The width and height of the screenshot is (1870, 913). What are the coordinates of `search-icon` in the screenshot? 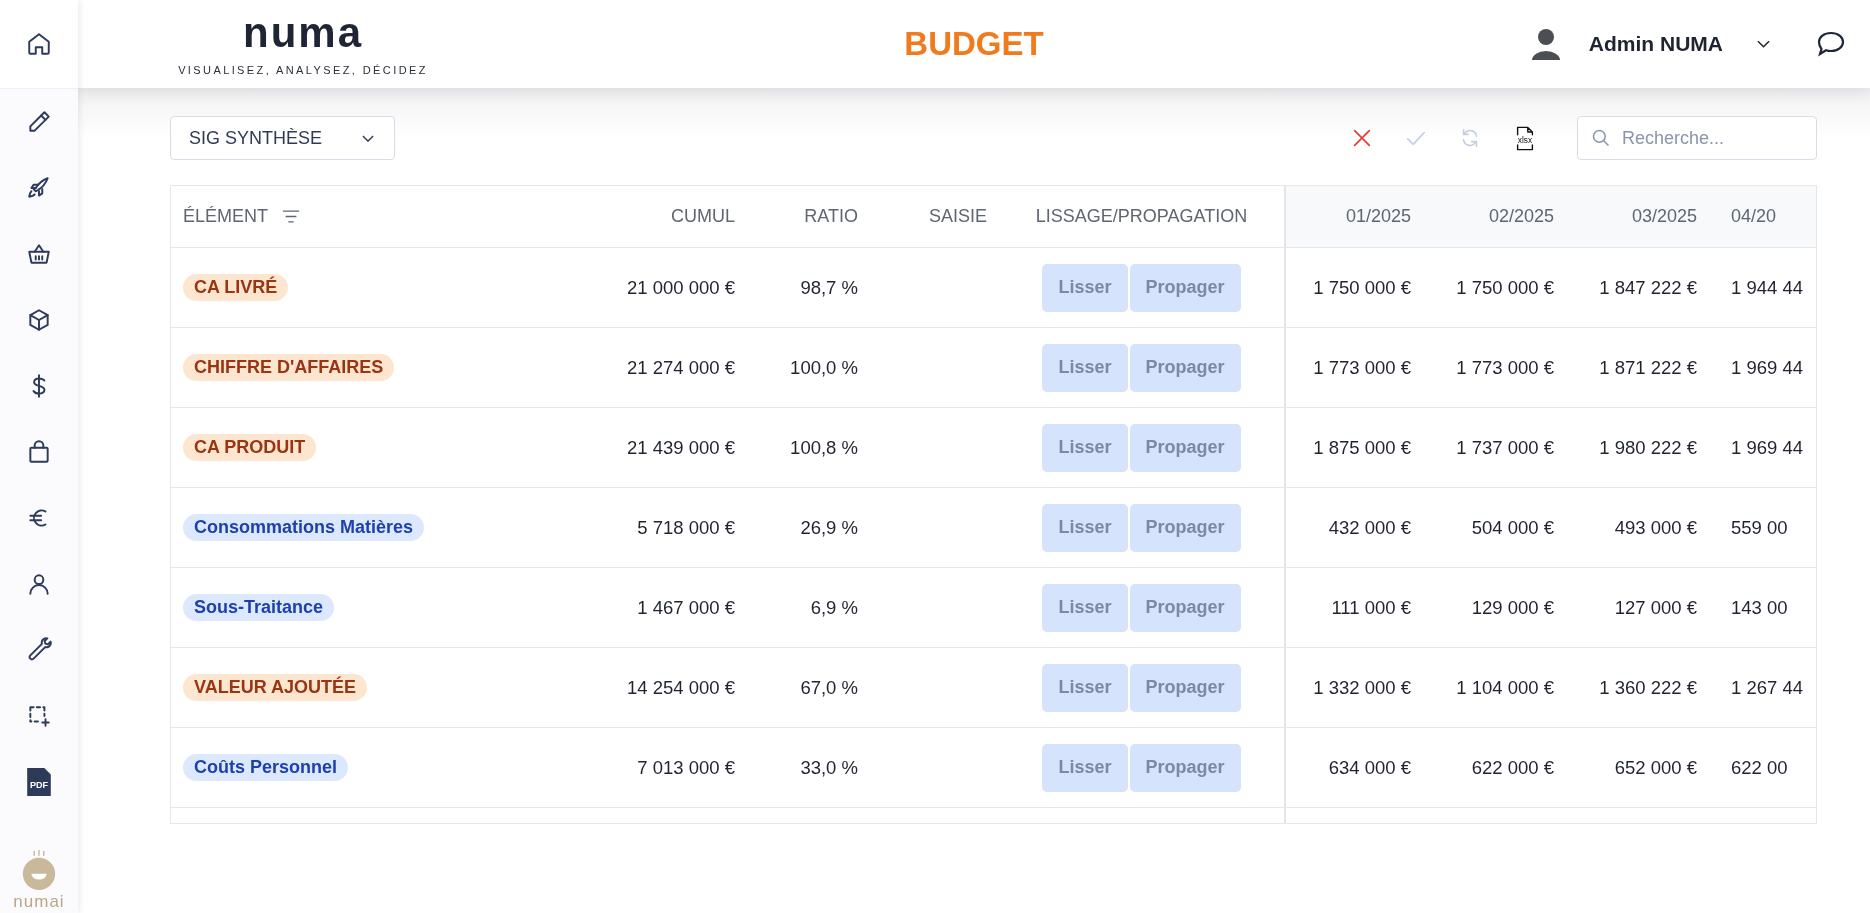 It's located at (1601, 138).